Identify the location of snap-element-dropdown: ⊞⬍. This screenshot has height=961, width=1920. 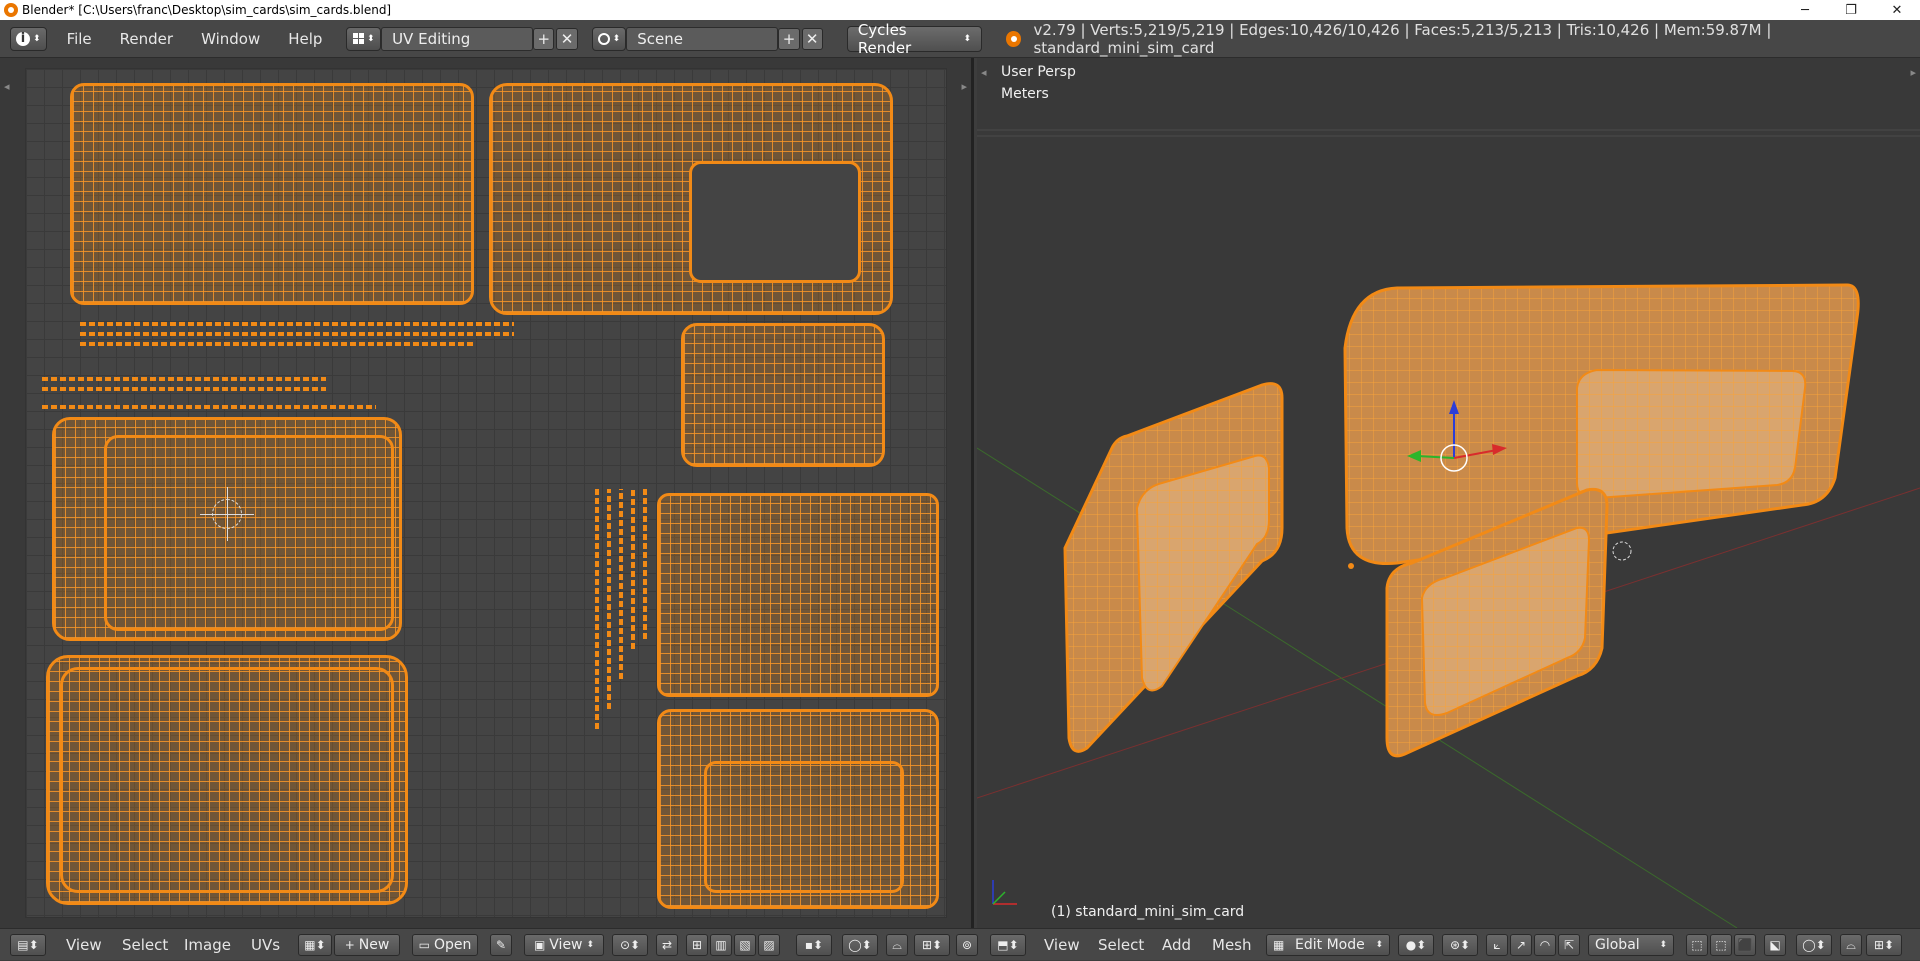
(1884, 945).